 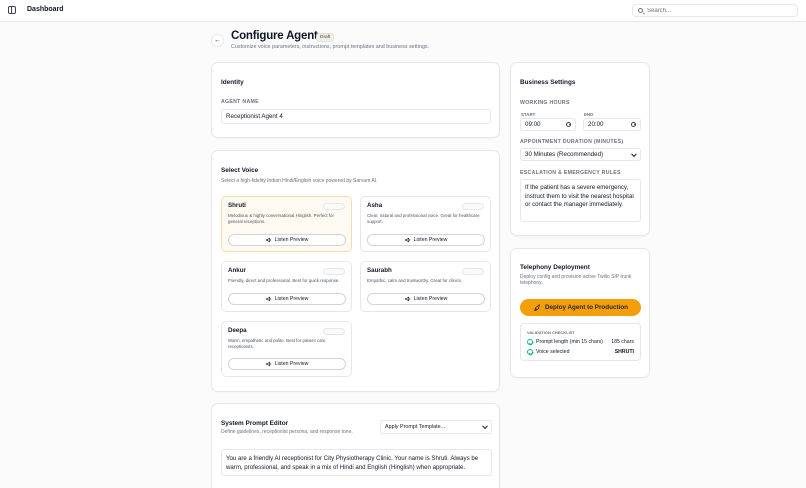 What do you see at coordinates (553, 352) in the screenshot?
I see `check-label: Voice selected` at bounding box center [553, 352].